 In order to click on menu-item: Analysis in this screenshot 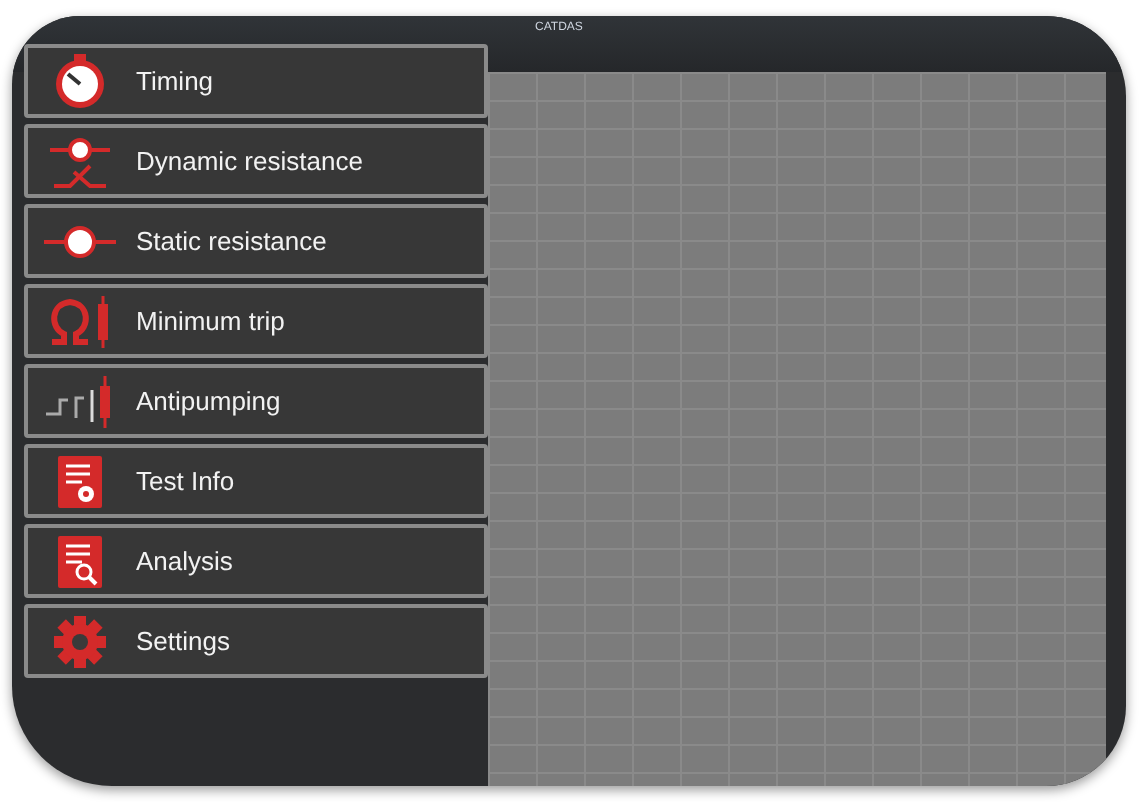, I will do `click(256, 561)`.